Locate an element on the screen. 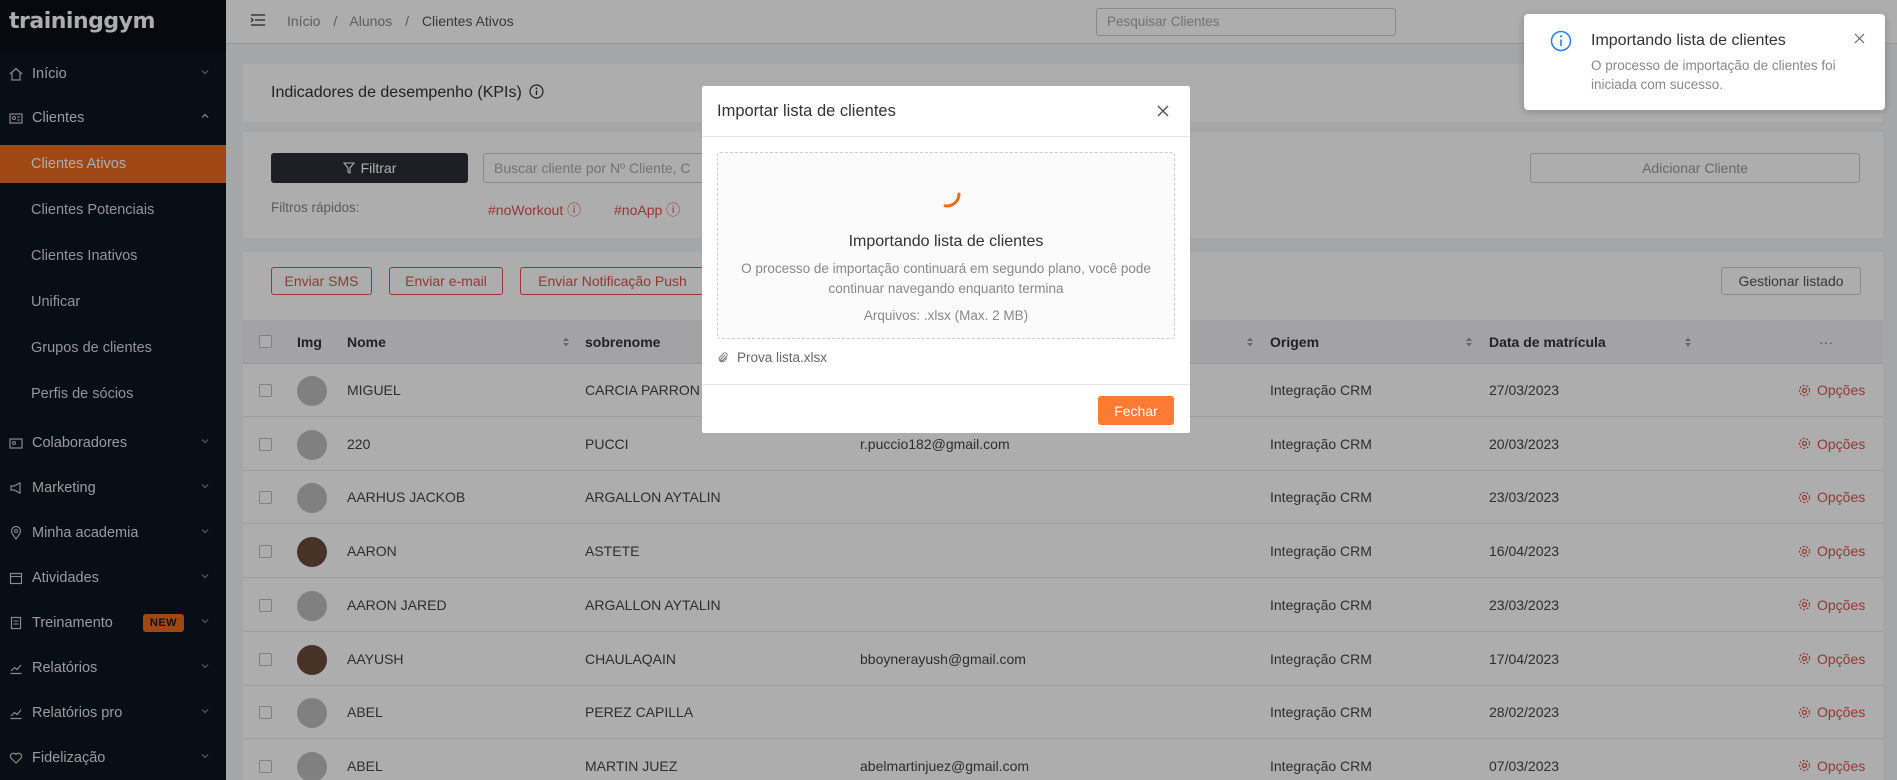 The width and height of the screenshot is (1897, 780). close-button: Fechar is located at coordinates (1136, 410).